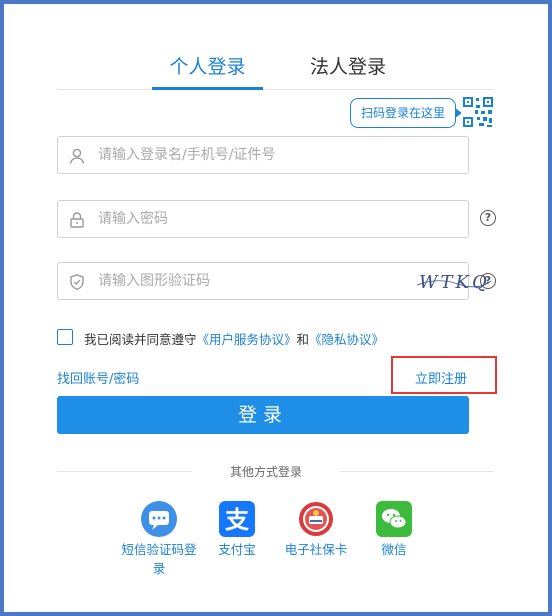 The width and height of the screenshot is (552, 616). What do you see at coordinates (417, 471) in the screenshot?
I see `divider-right` at bounding box center [417, 471].